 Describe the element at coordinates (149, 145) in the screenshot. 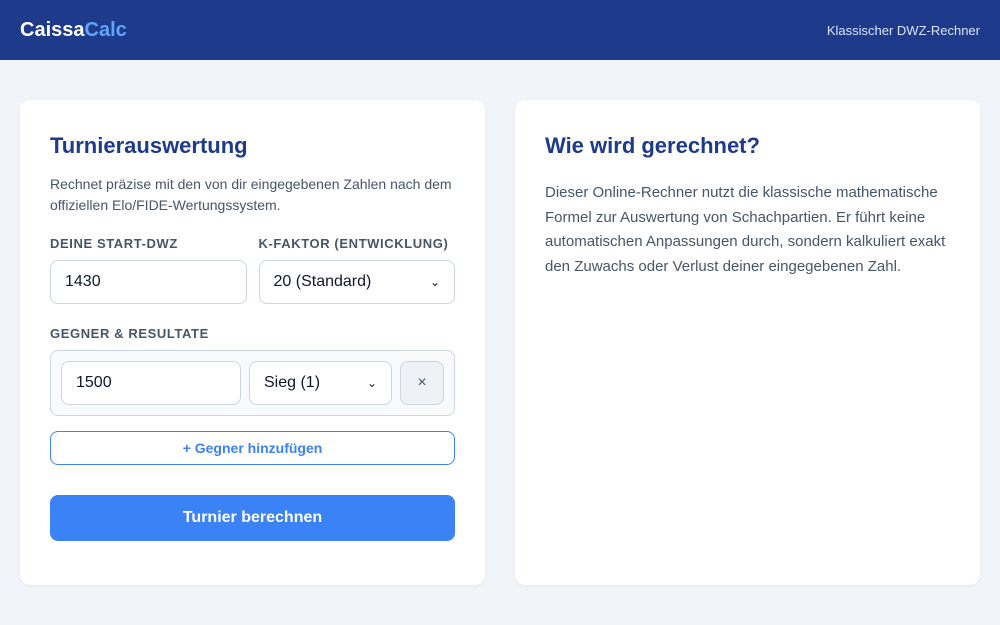

I see `form-title: Turnierauswertung` at that location.